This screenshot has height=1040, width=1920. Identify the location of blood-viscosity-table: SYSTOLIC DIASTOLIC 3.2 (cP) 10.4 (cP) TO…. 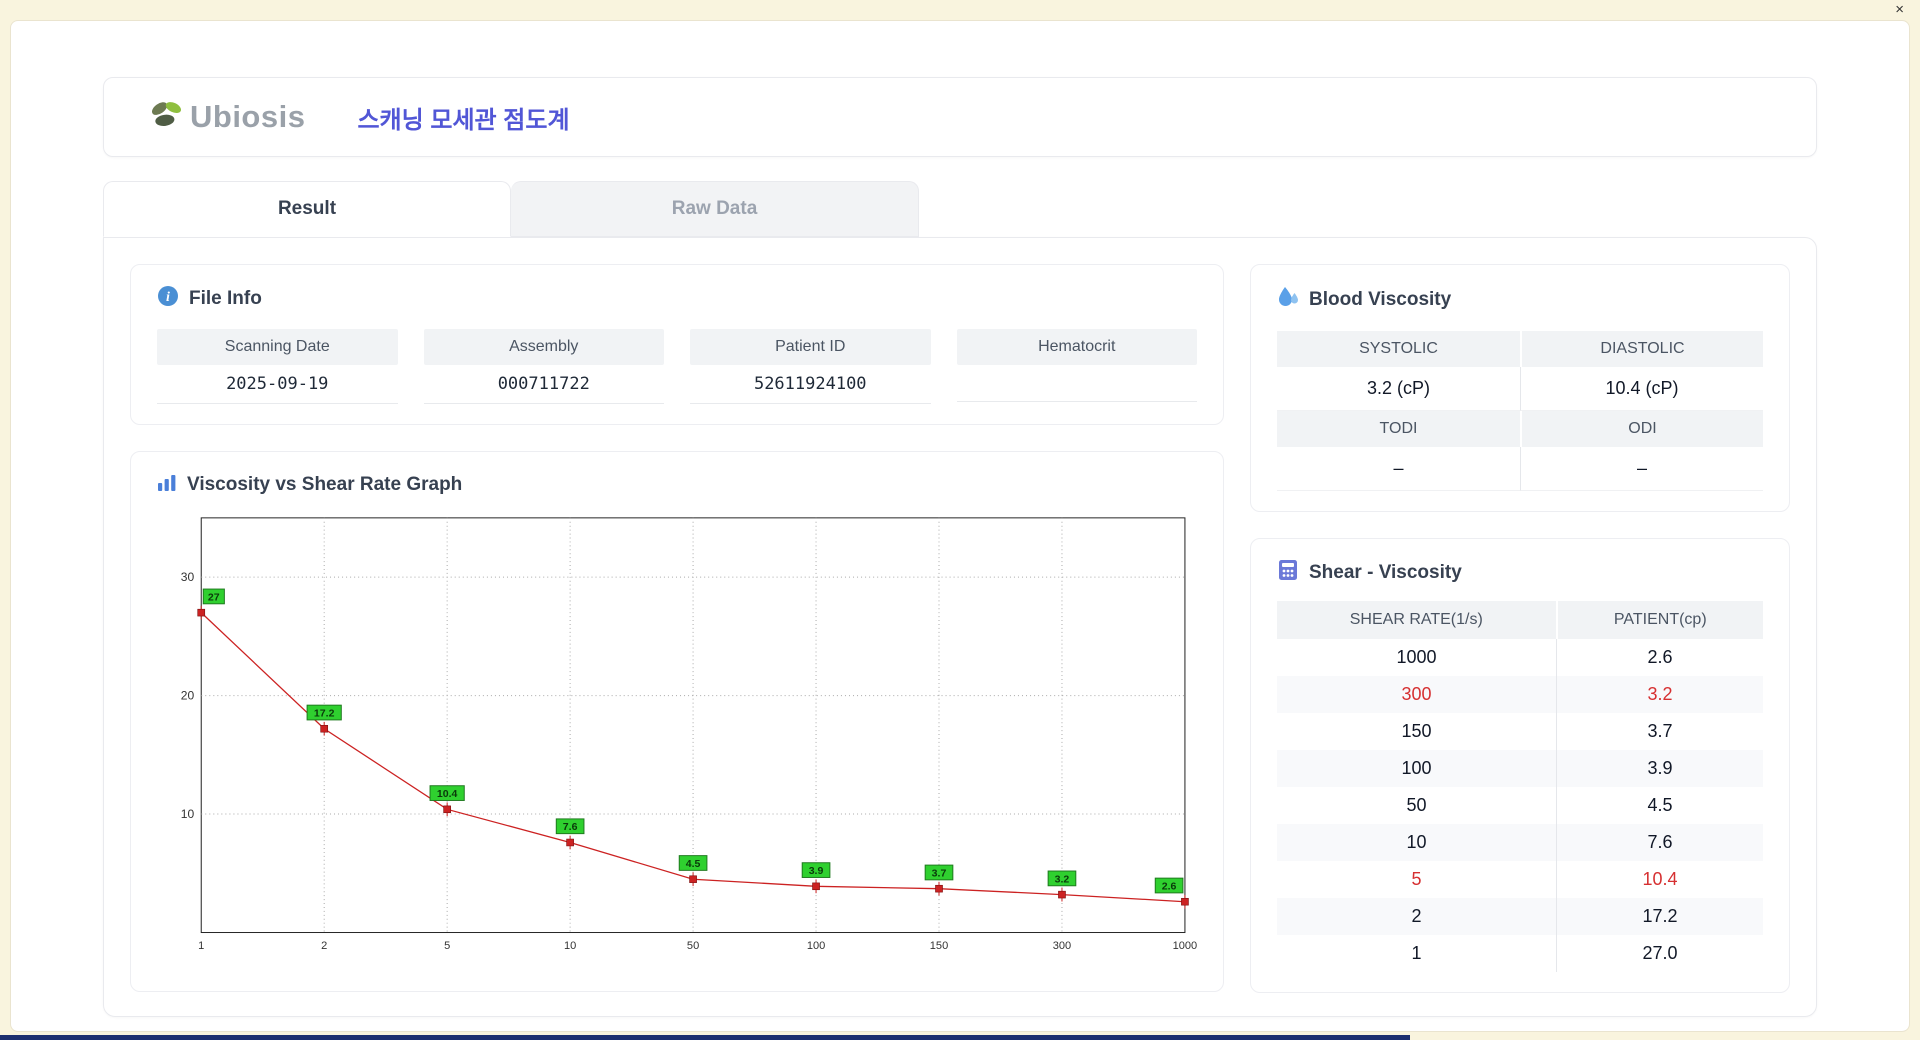
(1520, 411).